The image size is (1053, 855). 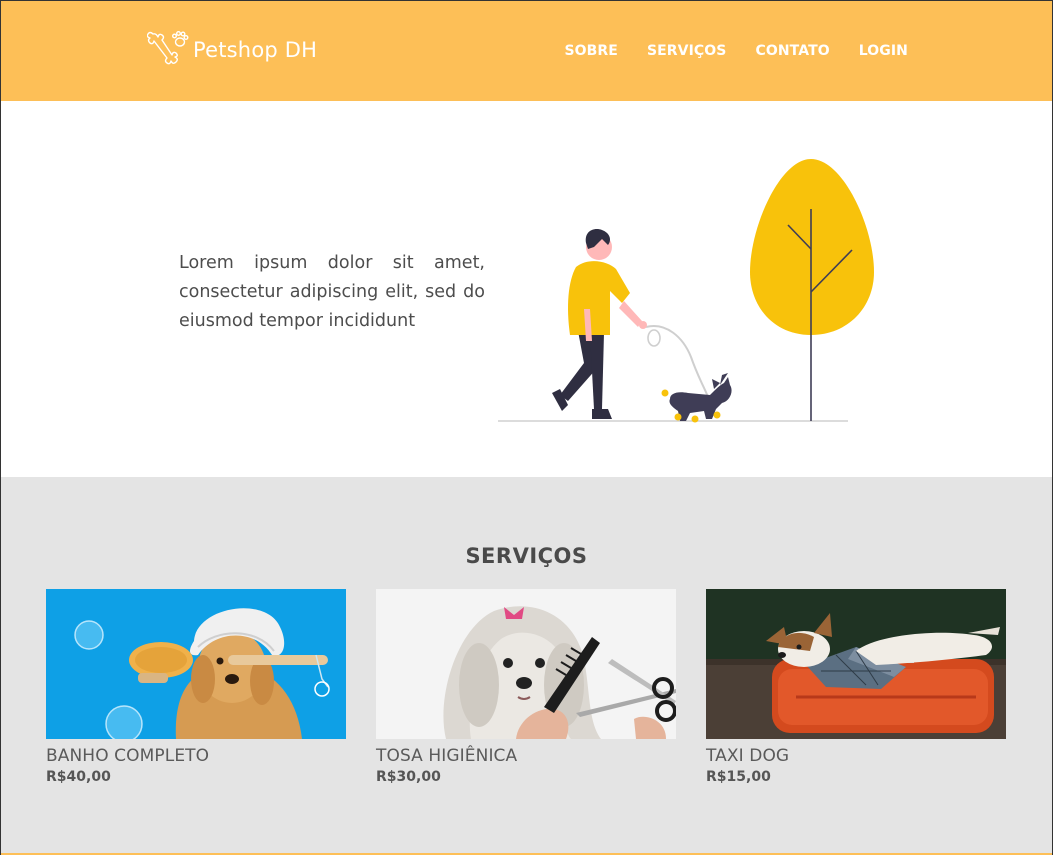 I want to click on nav-link-servicos: SERVIÇOS, so click(x=687, y=51).